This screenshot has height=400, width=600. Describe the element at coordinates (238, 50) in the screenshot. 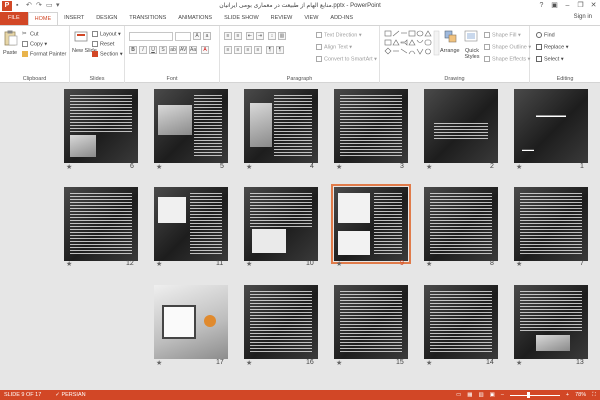

I see `align-center-icon: ≡` at that location.